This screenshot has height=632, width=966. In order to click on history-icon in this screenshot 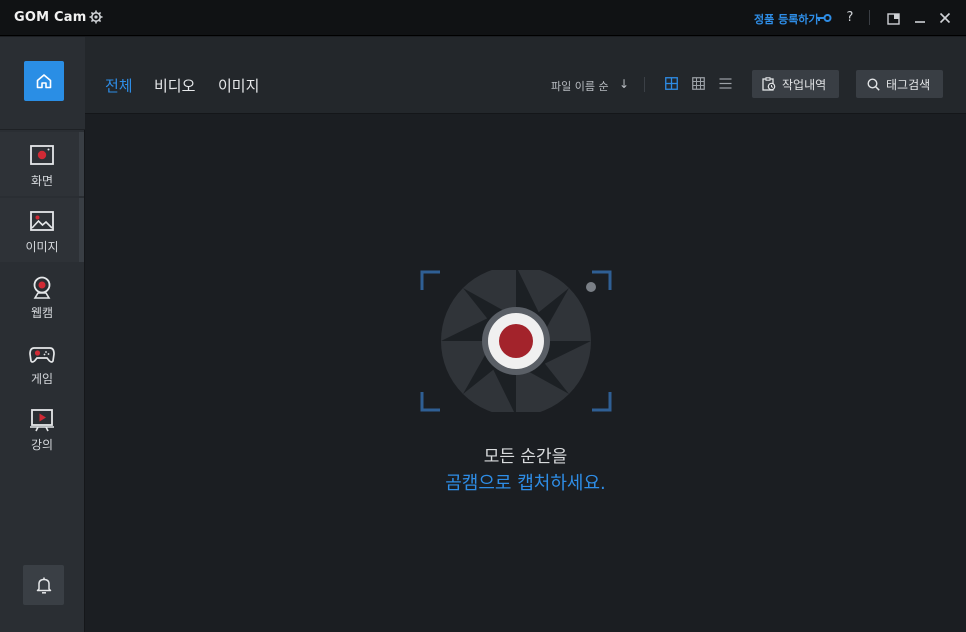, I will do `click(769, 84)`.